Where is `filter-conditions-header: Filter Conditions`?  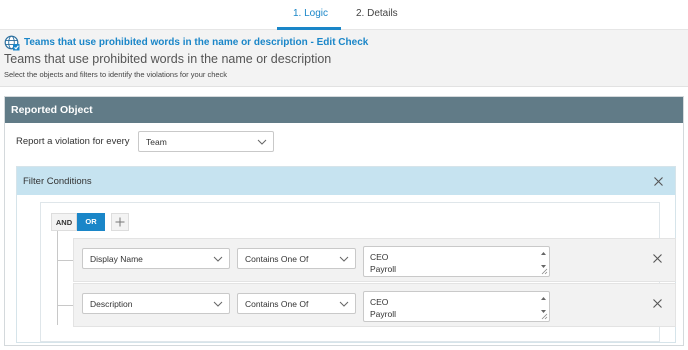
filter-conditions-header: Filter Conditions is located at coordinates (346, 181).